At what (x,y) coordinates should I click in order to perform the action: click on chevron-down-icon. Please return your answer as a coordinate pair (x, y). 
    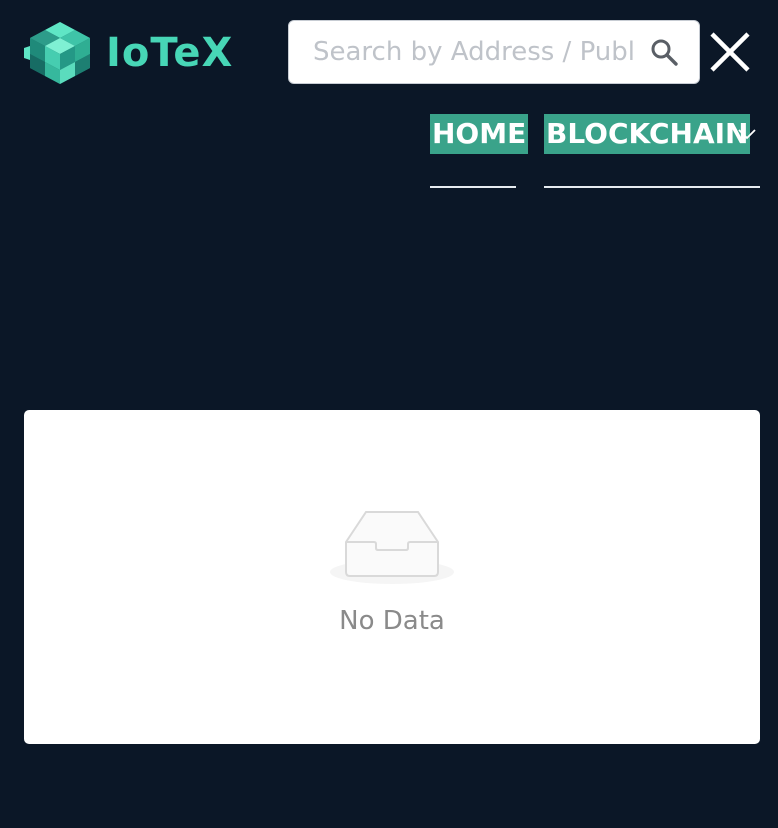
    Looking at the image, I should click on (747, 134).